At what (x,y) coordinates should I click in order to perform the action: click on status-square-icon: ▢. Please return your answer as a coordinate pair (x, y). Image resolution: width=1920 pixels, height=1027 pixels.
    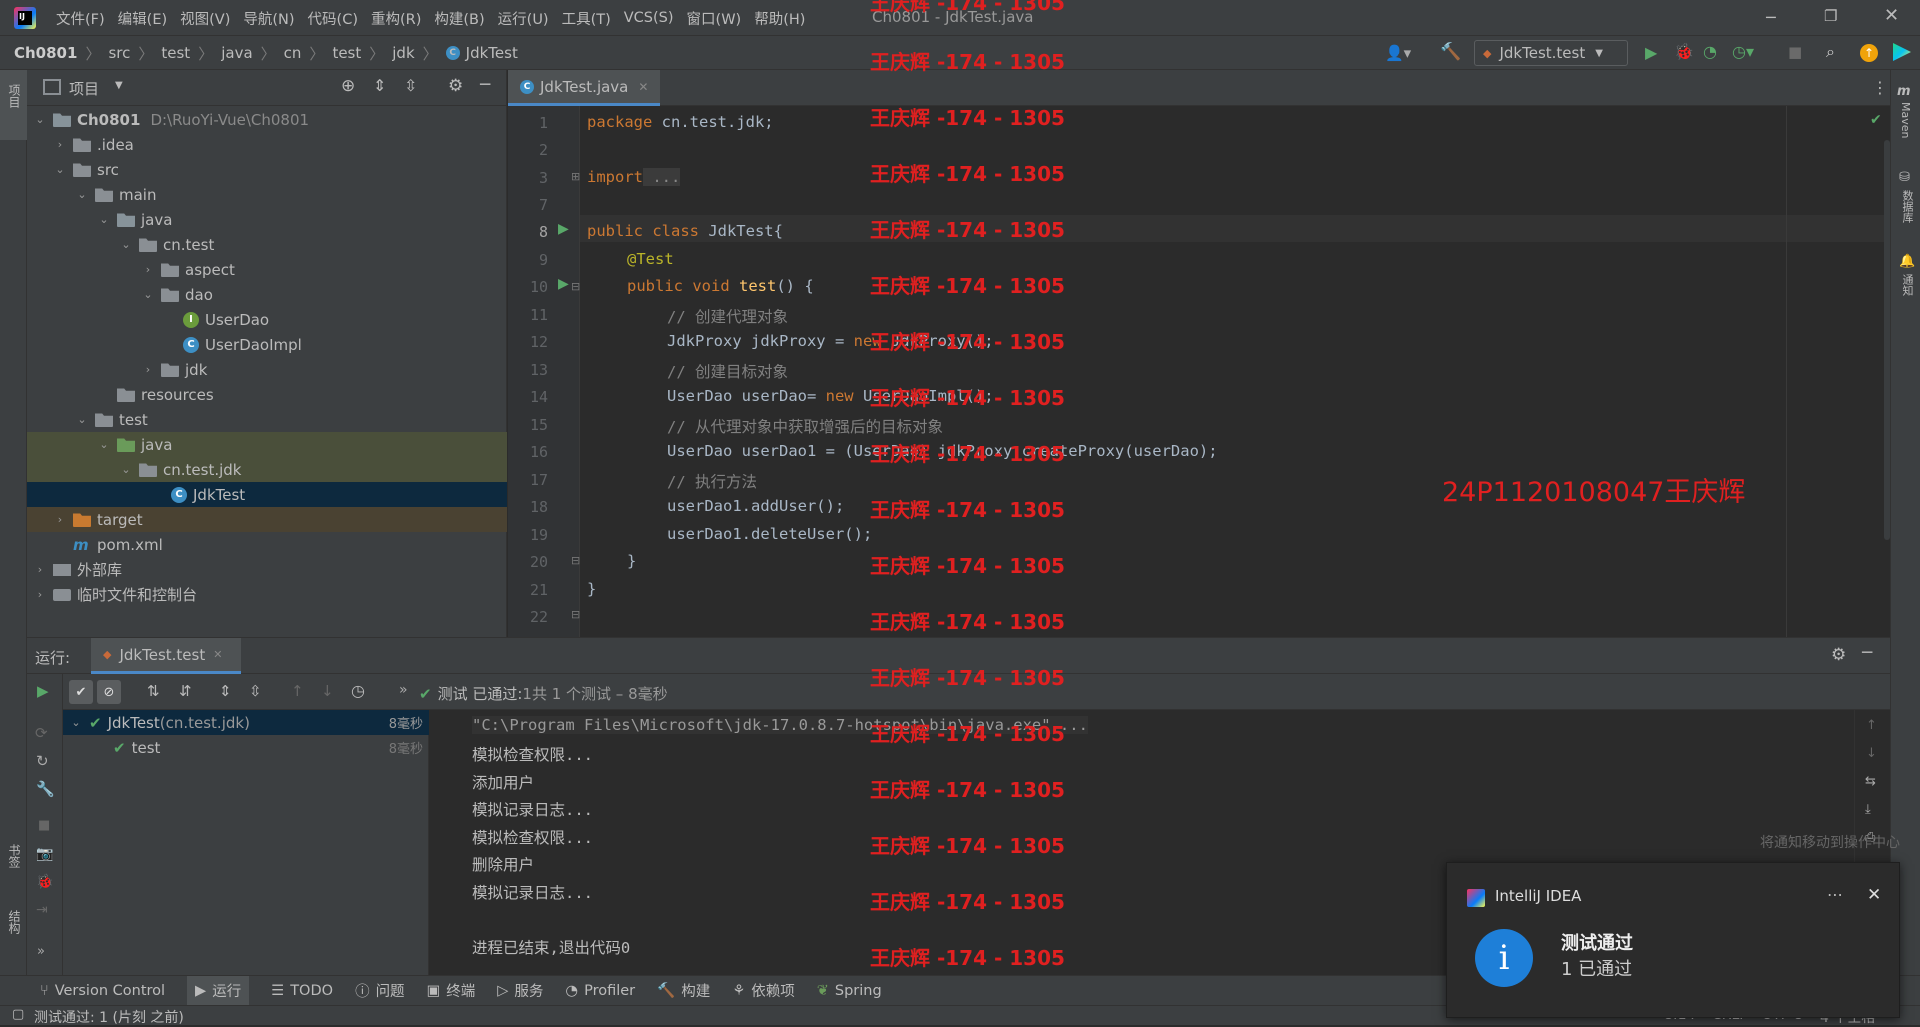
    Looking at the image, I should click on (18, 1014).